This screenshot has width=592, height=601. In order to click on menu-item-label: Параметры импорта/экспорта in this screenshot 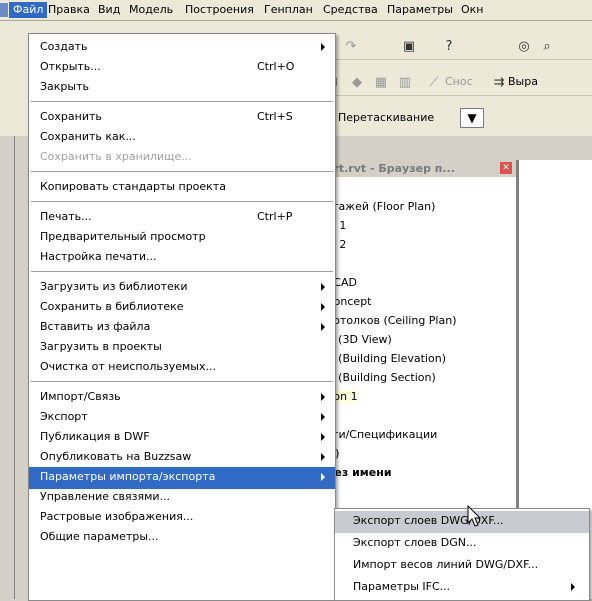, I will do `click(128, 476)`.